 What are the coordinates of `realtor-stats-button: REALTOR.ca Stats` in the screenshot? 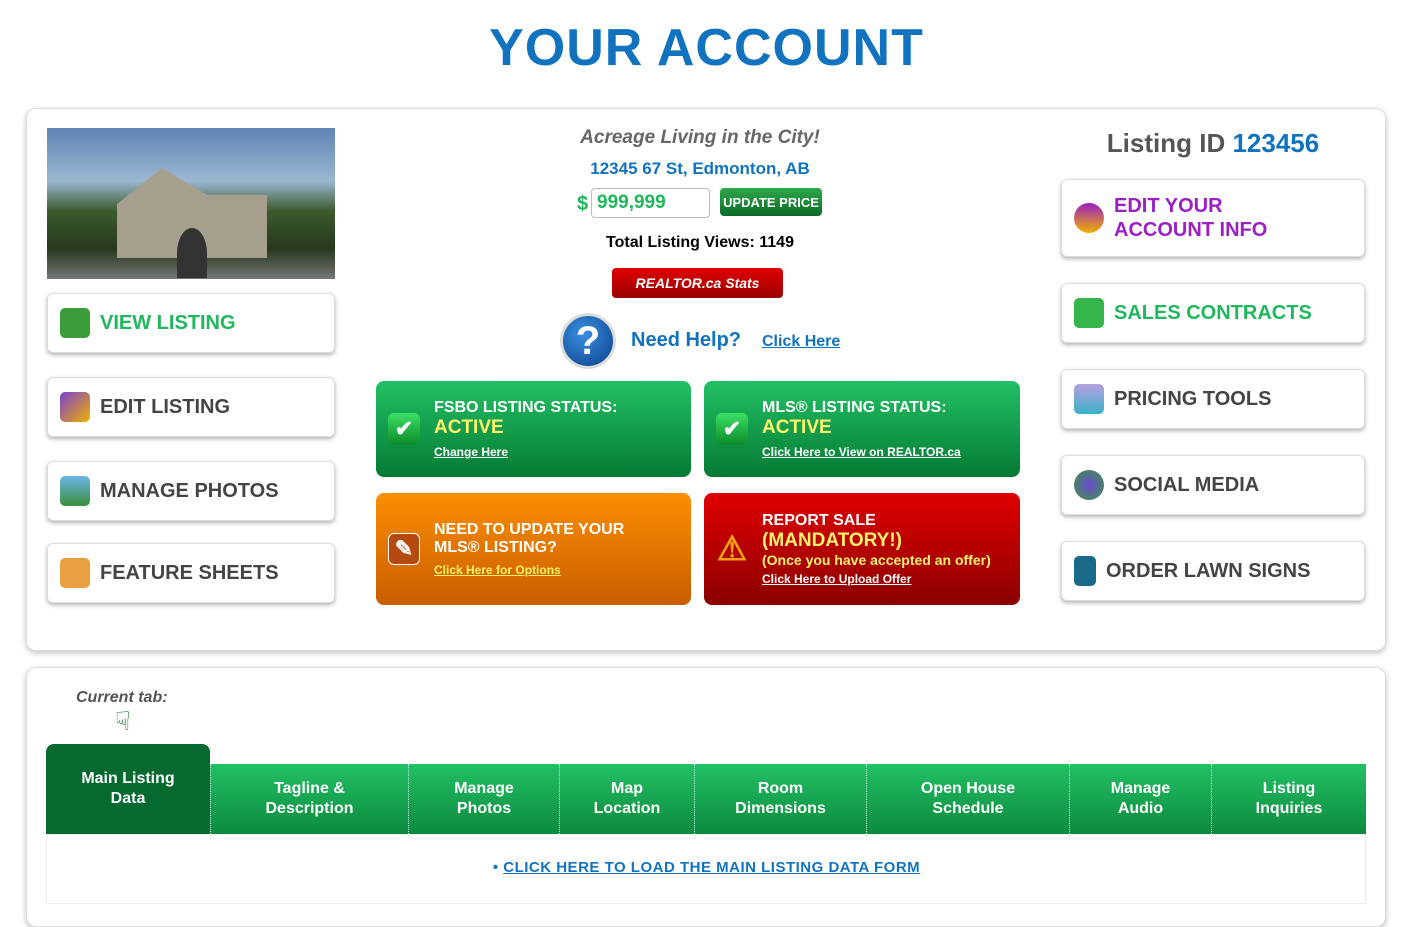 It's located at (697, 283).